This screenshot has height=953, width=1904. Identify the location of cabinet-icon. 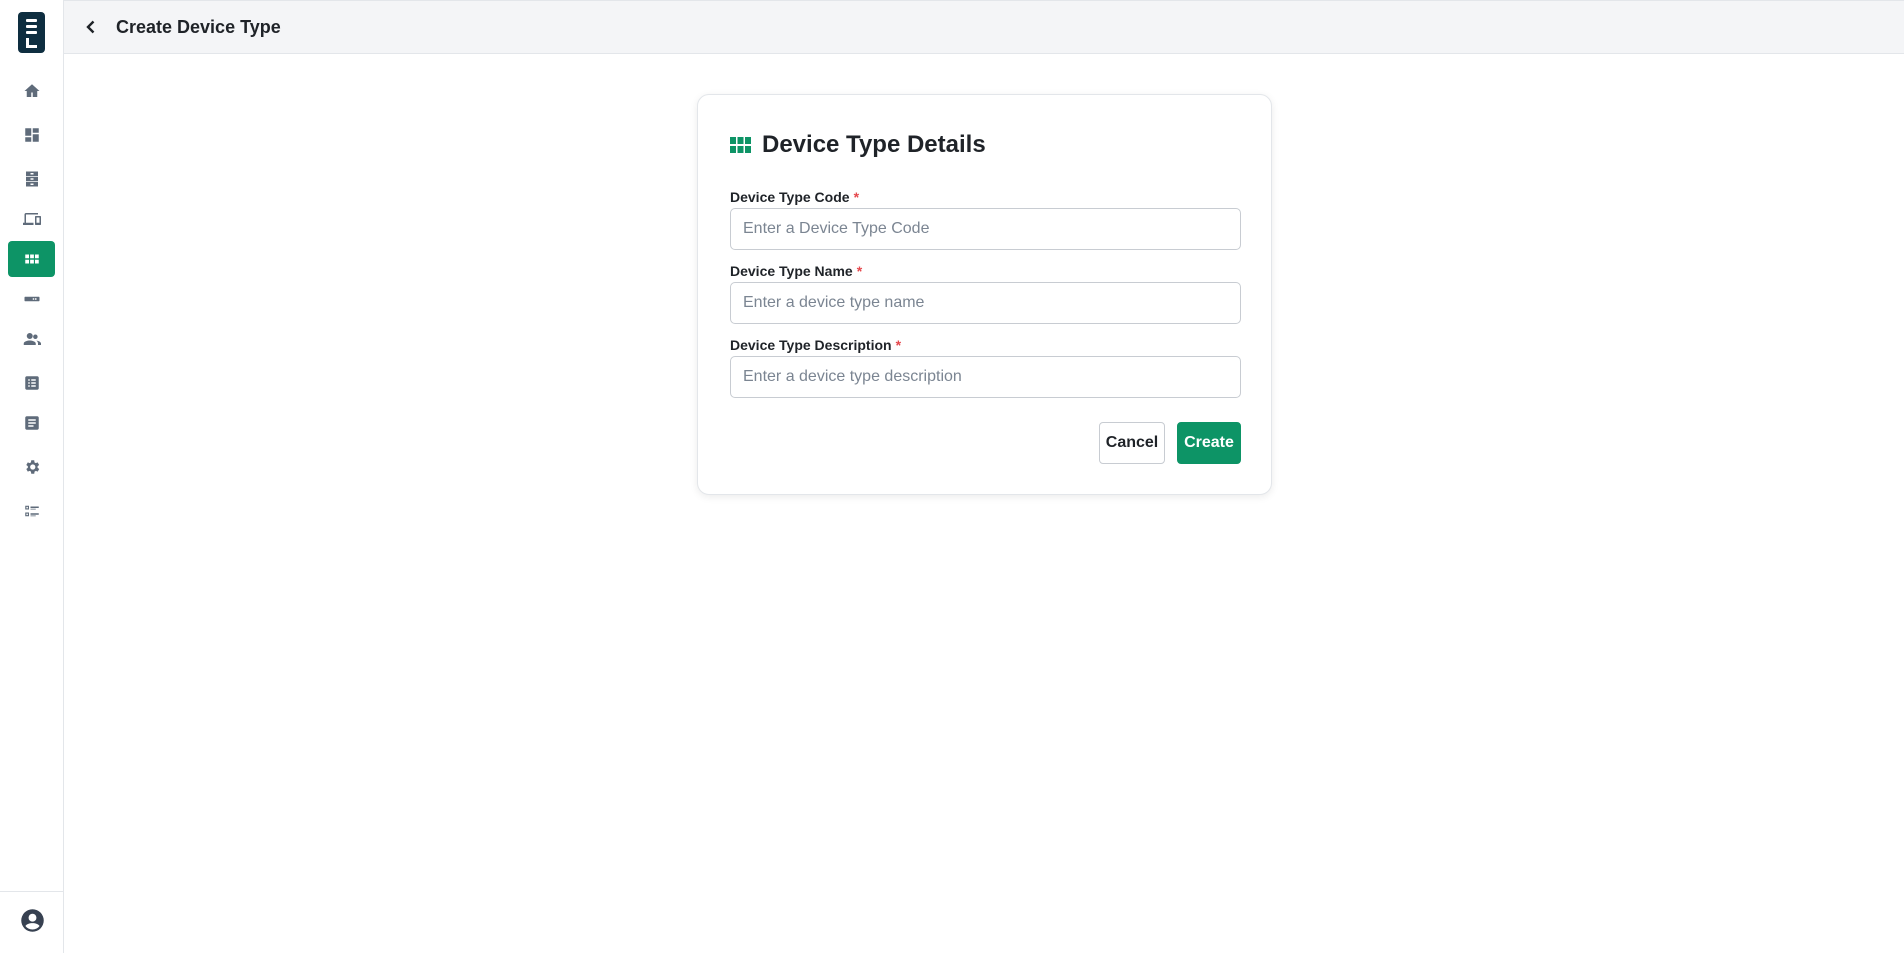
(31, 179).